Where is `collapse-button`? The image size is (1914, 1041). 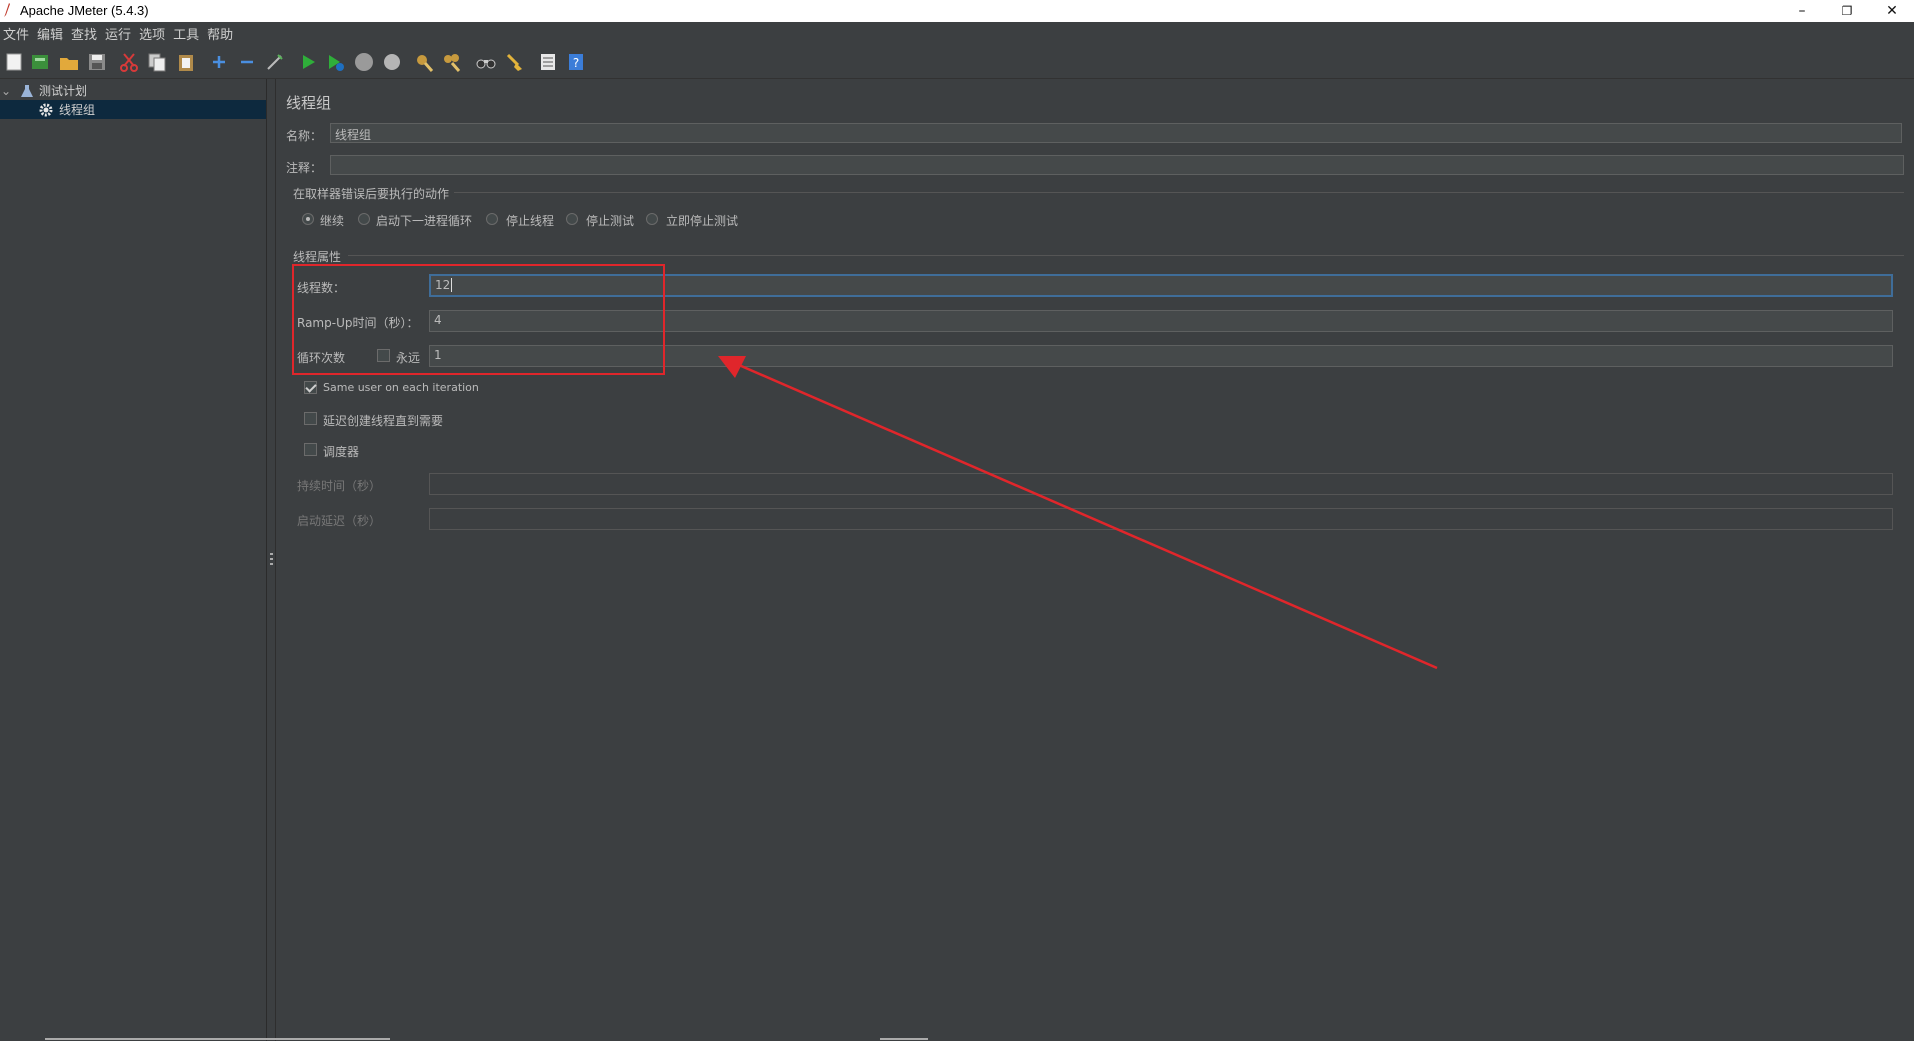 collapse-button is located at coordinates (247, 62).